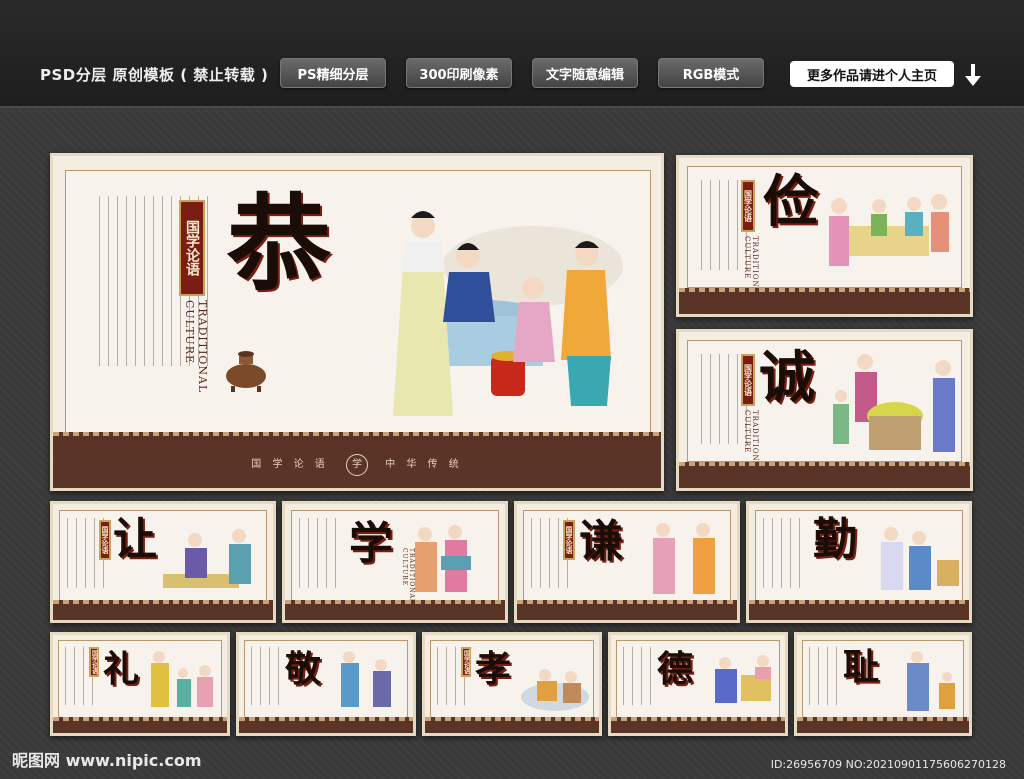 This screenshot has height=779, width=1024. Describe the element at coordinates (333, 73) in the screenshot. I see `tag-ps-layers: PS精细分层` at that location.